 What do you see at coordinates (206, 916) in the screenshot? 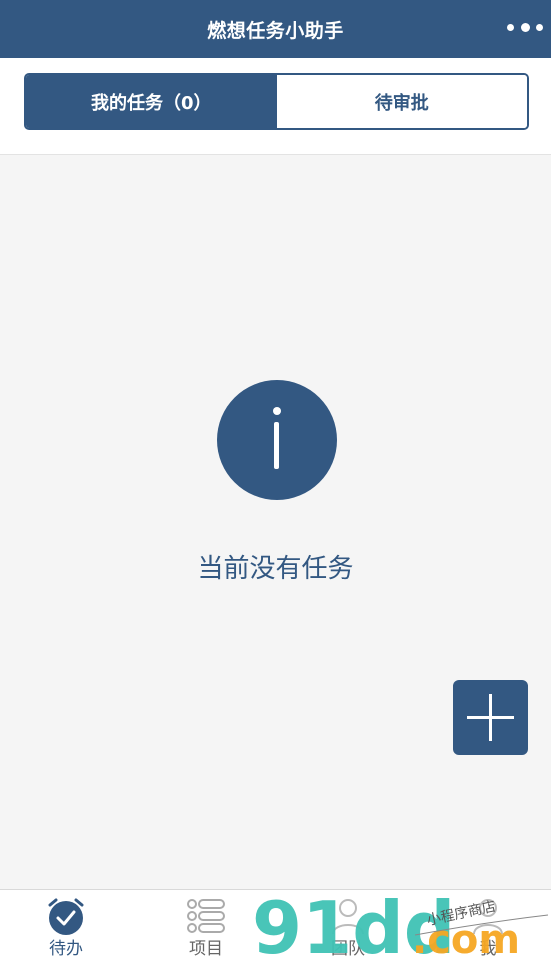
I see `list-icon` at bounding box center [206, 916].